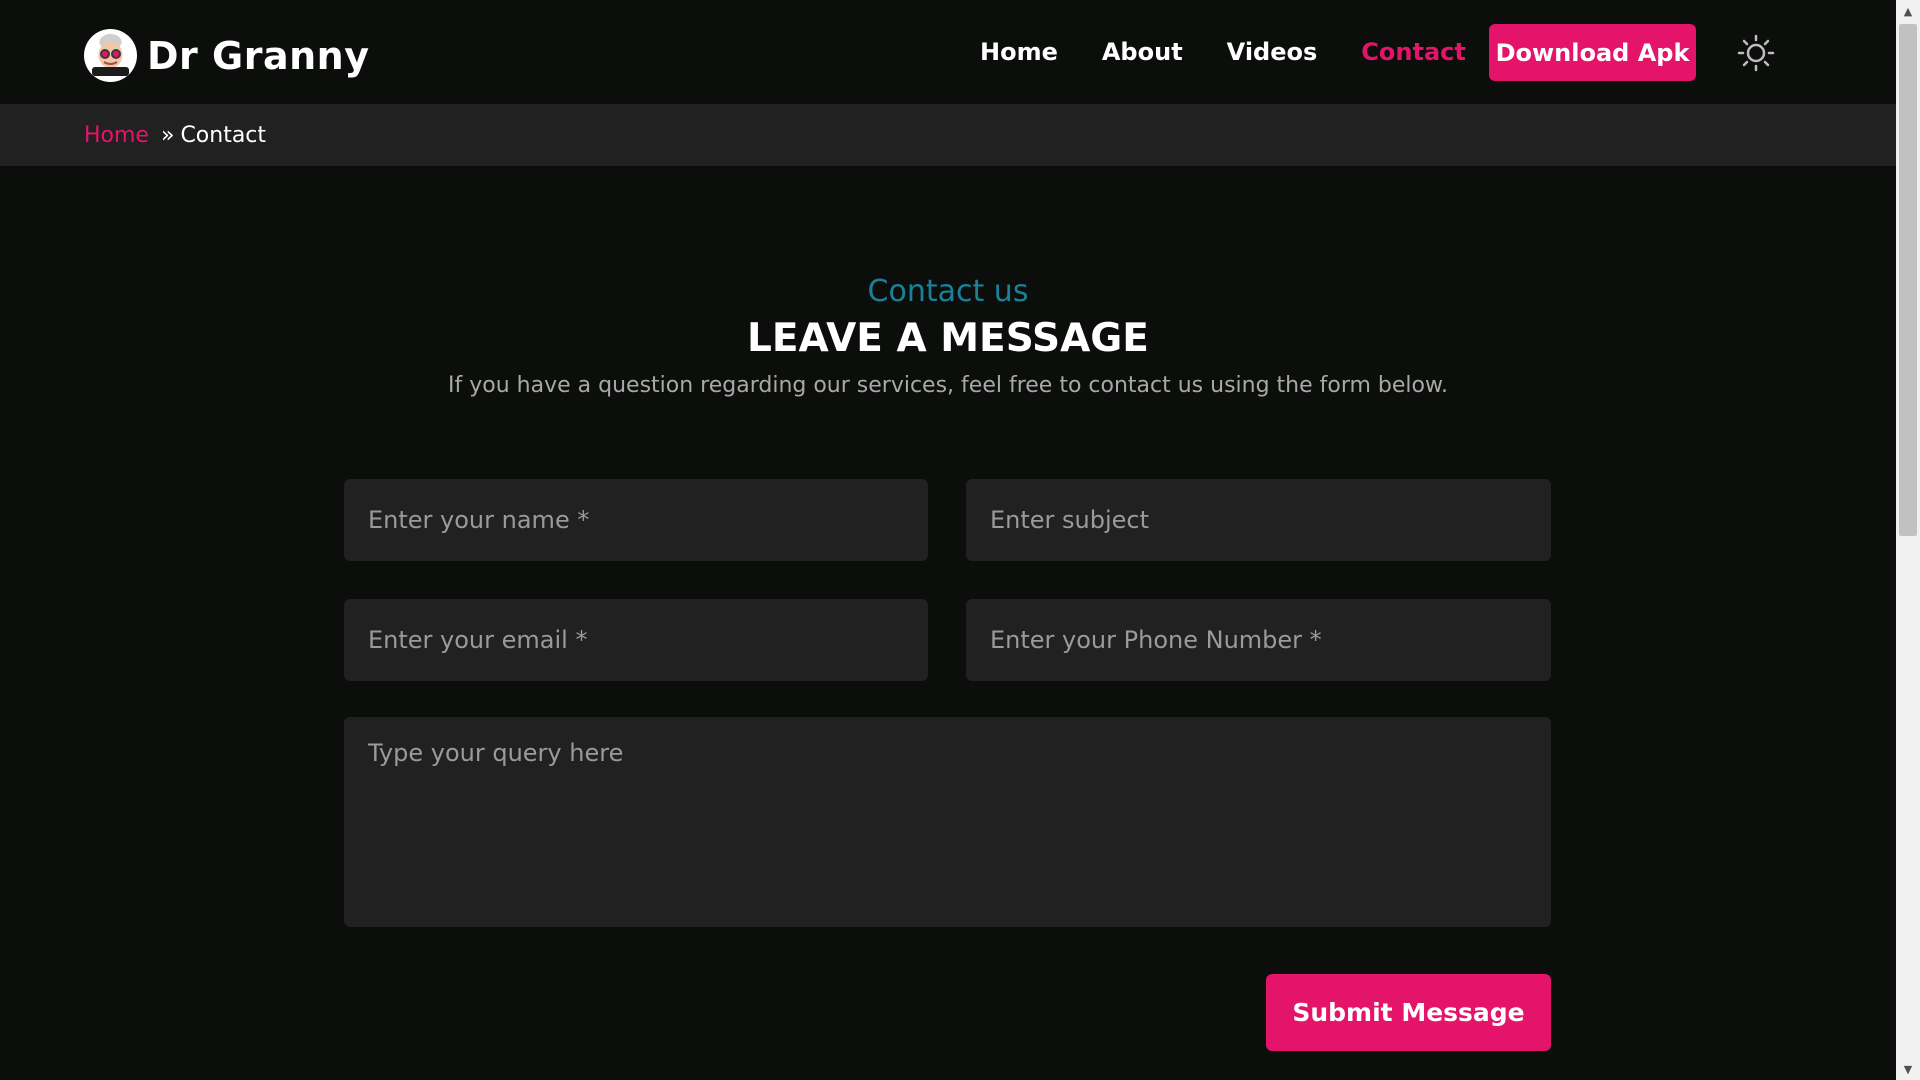 The width and height of the screenshot is (1920, 1080). I want to click on nav-contact: Contact, so click(1413, 52).